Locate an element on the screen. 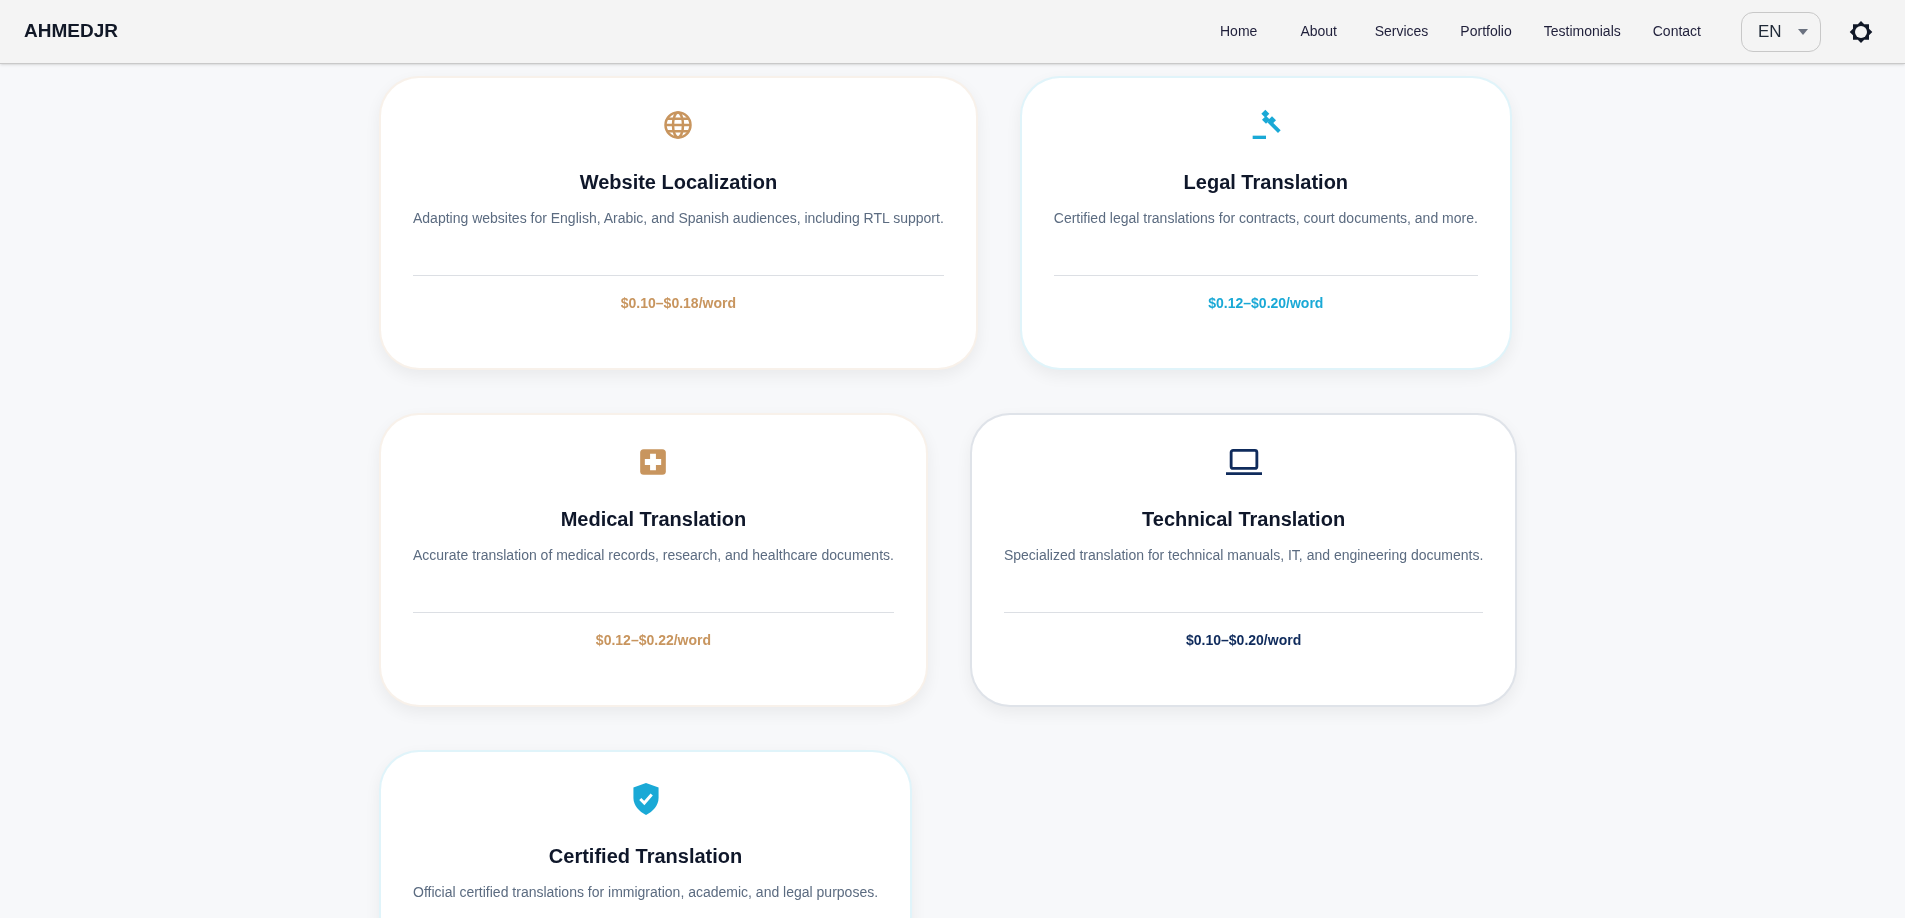 Image resolution: width=1905 pixels, height=918 pixels. service-description: Accurate translation of medical records, research, and healthcare documents. is located at coordinates (653, 555).